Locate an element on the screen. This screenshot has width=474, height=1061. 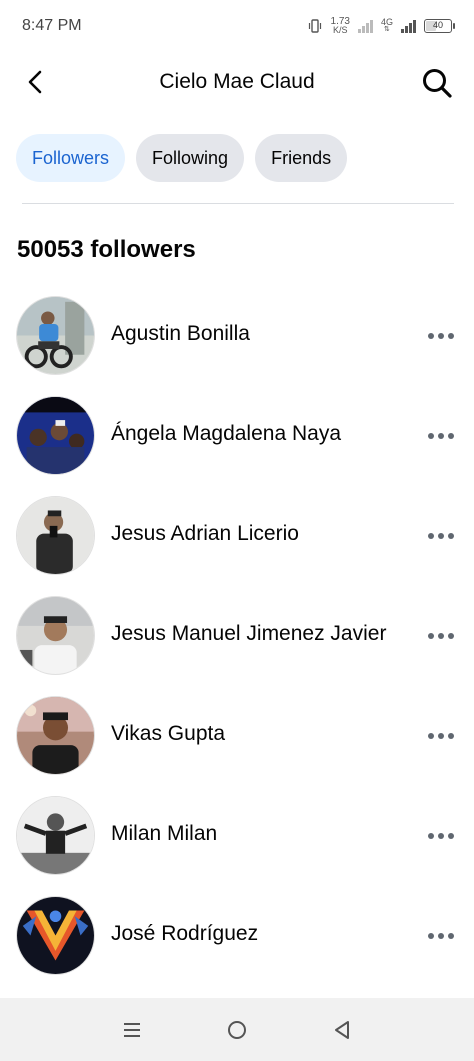
network-type-label: 4G is located at coordinates (386, 22).